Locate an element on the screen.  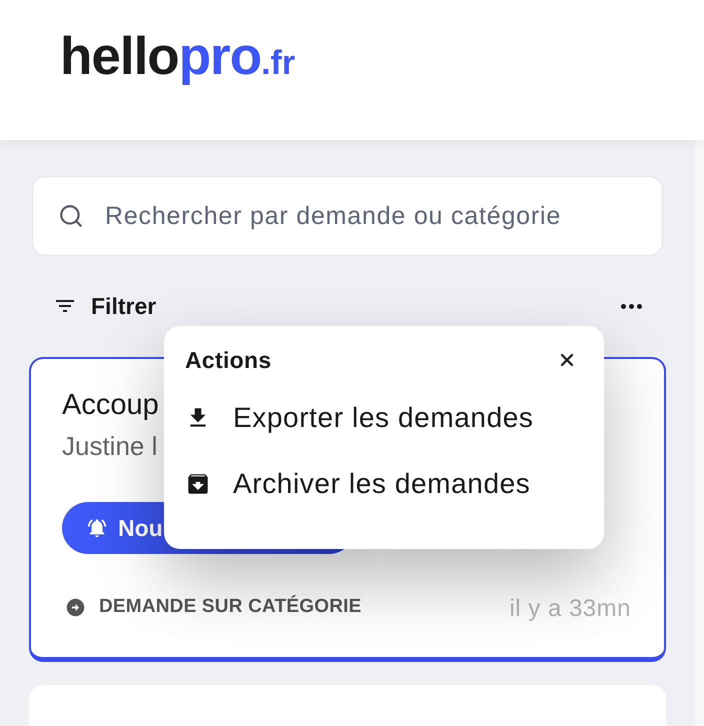
request-title: Accoup is located at coordinates (110, 405).